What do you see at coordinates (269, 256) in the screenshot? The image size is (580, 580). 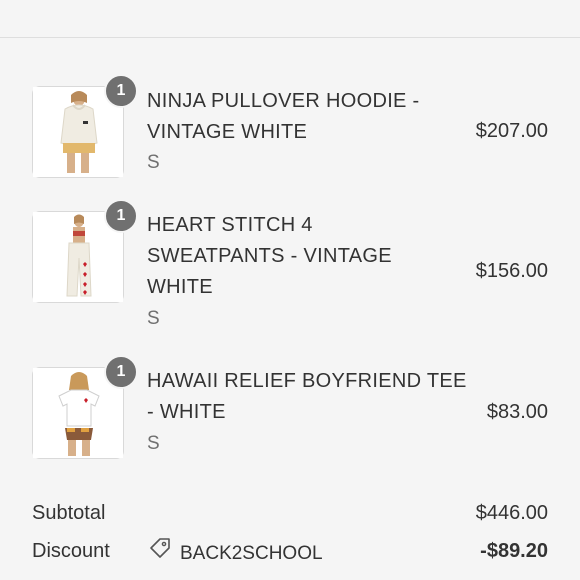 I see `product-name-line: SWEATPANTS - VINTAGE` at bounding box center [269, 256].